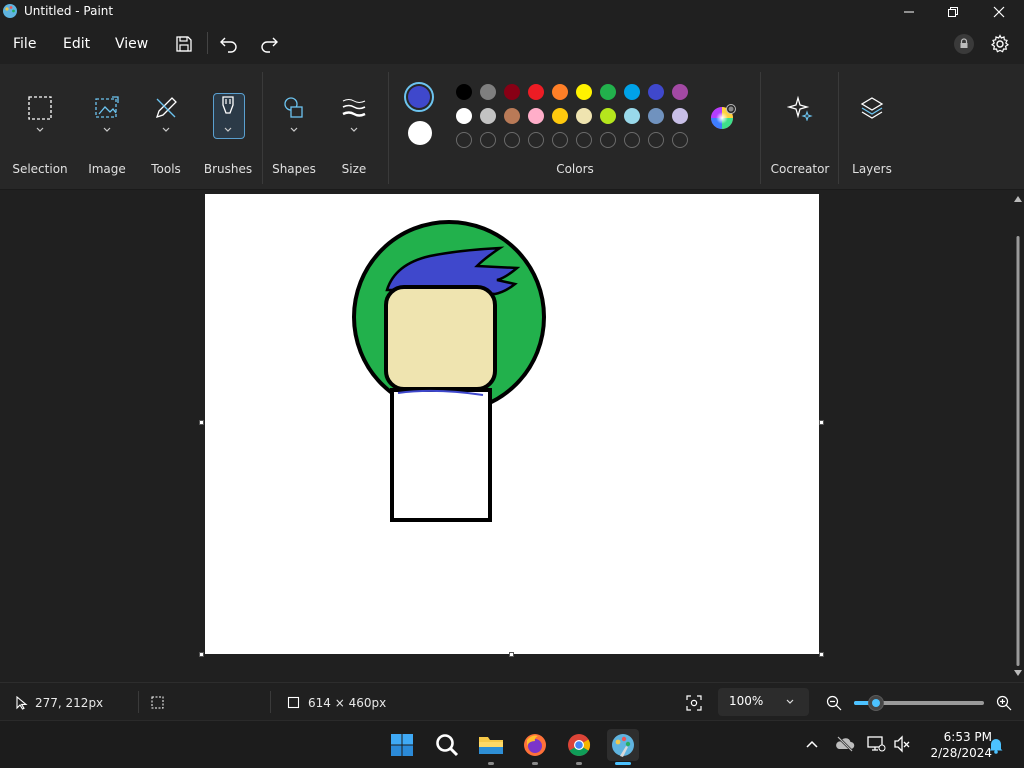 The image size is (1024, 768). Describe the element at coordinates (694, 703) in the screenshot. I see `fit-to-window-icon` at that location.